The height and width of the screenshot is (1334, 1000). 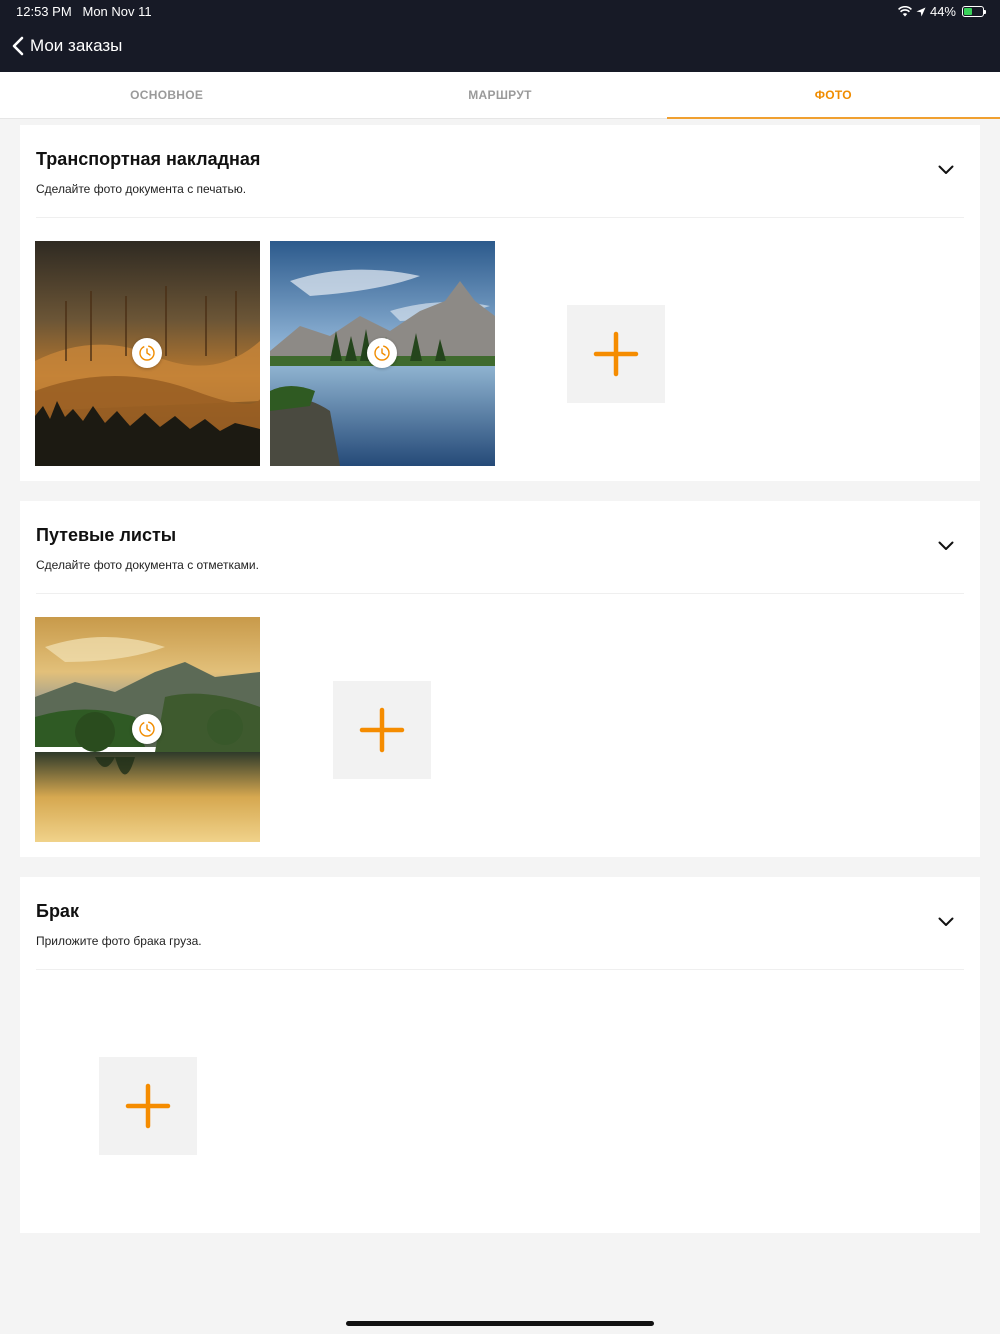 What do you see at coordinates (147, 565) in the screenshot?
I see `section-subtitle: Сделайте фото документа с отметками.` at bounding box center [147, 565].